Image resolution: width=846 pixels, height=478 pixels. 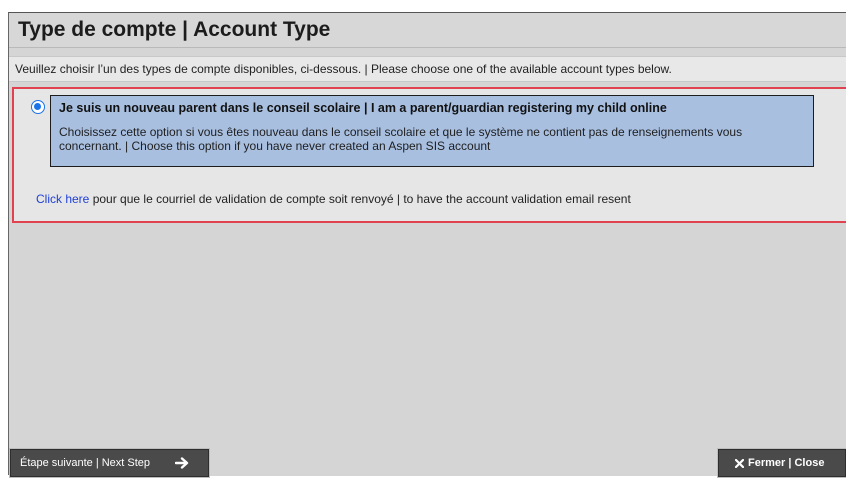 I want to click on next-step-button: Étape suivante | Next Step, so click(x=109, y=463).